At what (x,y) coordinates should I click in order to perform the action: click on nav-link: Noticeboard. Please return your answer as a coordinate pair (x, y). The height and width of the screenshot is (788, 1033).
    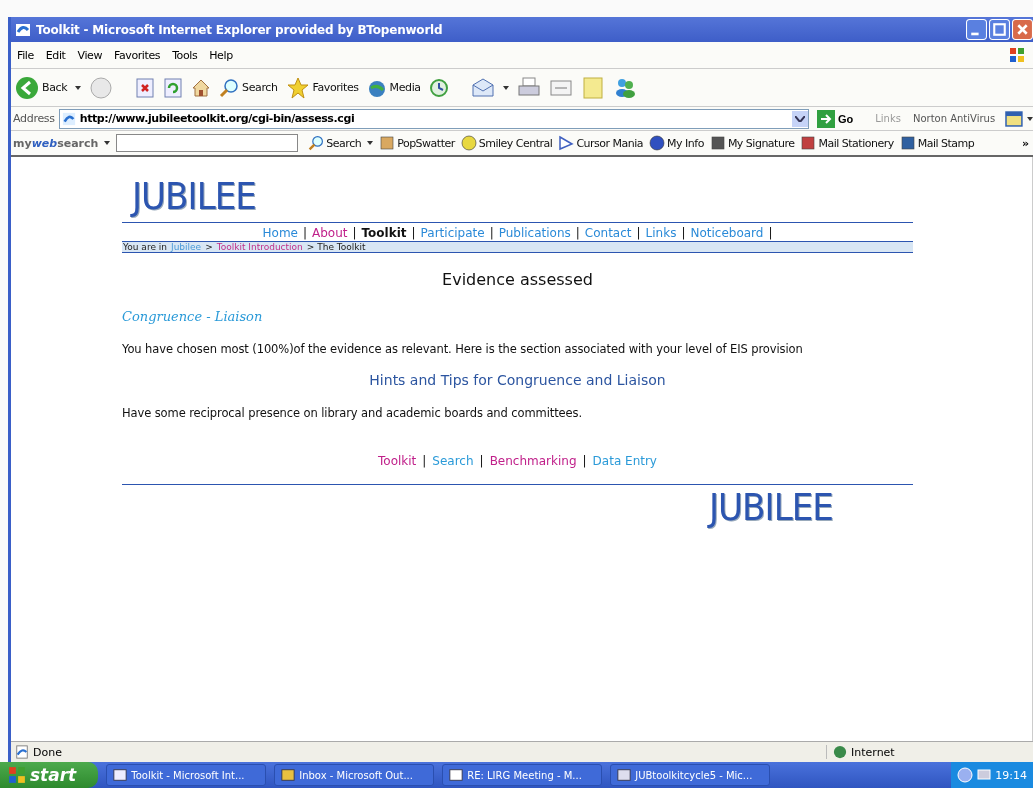
    Looking at the image, I should click on (727, 233).